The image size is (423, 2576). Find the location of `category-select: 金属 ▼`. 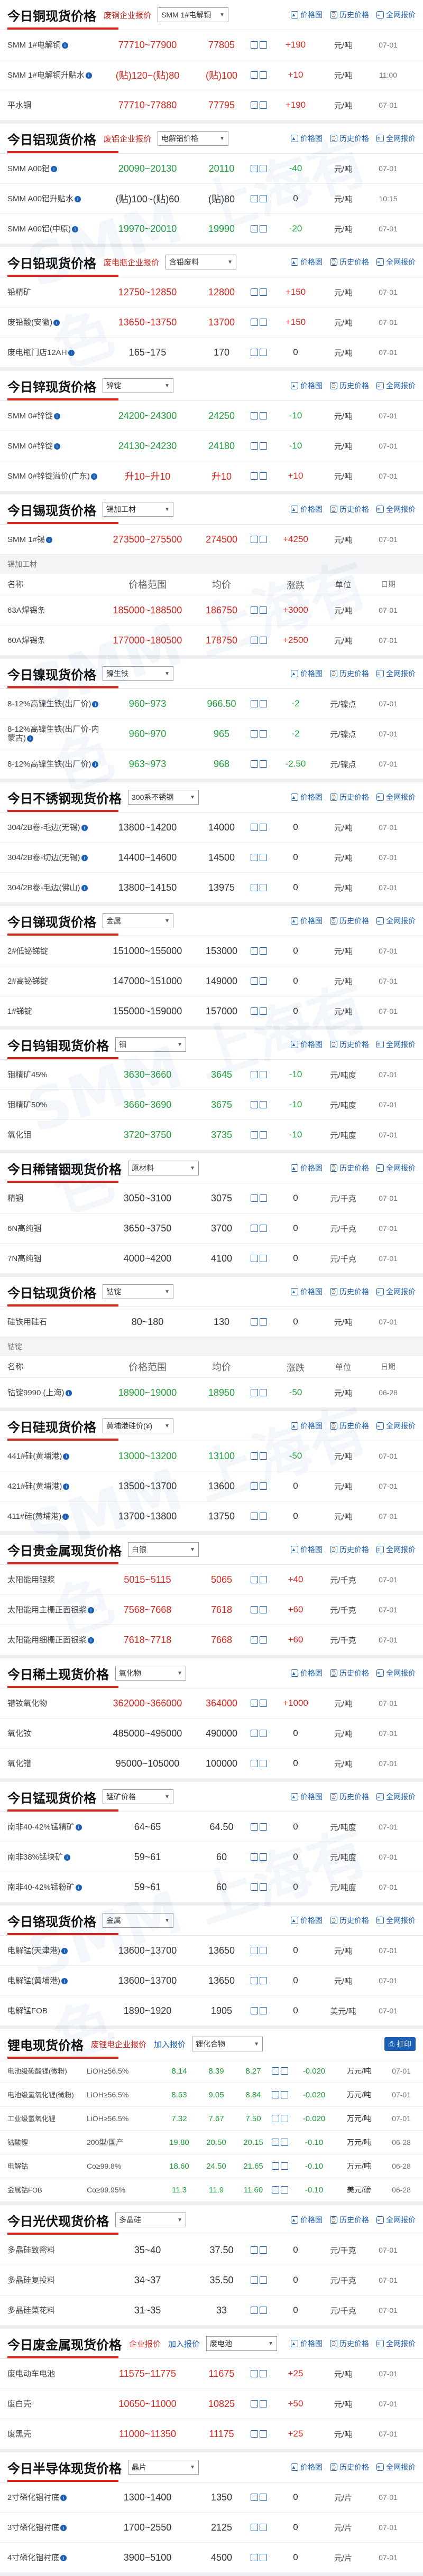

category-select: 金属 ▼ is located at coordinates (138, 920).